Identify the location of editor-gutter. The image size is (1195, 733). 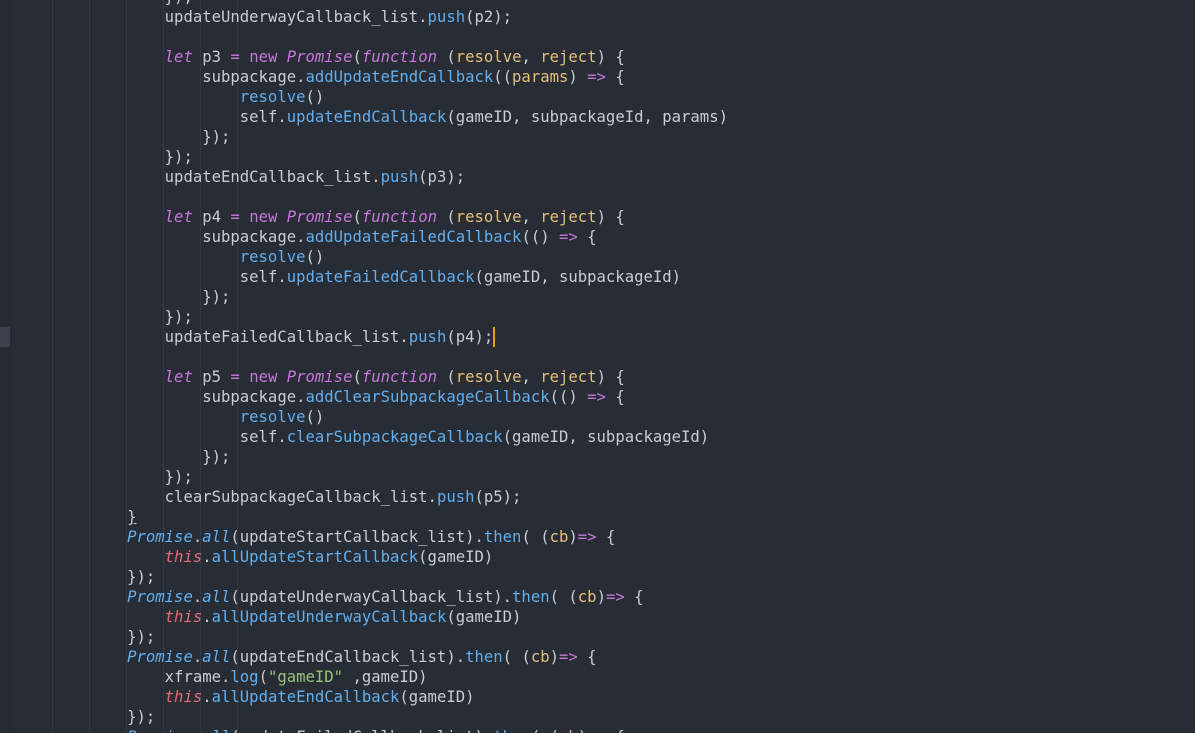
(6, 366).